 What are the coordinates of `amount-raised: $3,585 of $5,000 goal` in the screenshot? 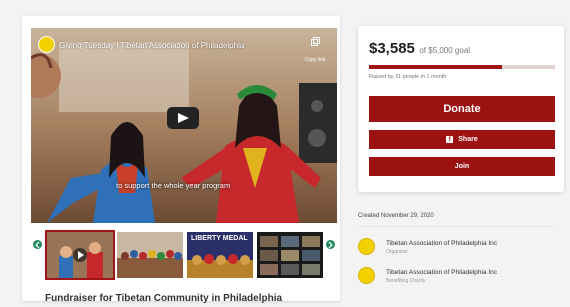 It's located at (419, 49).